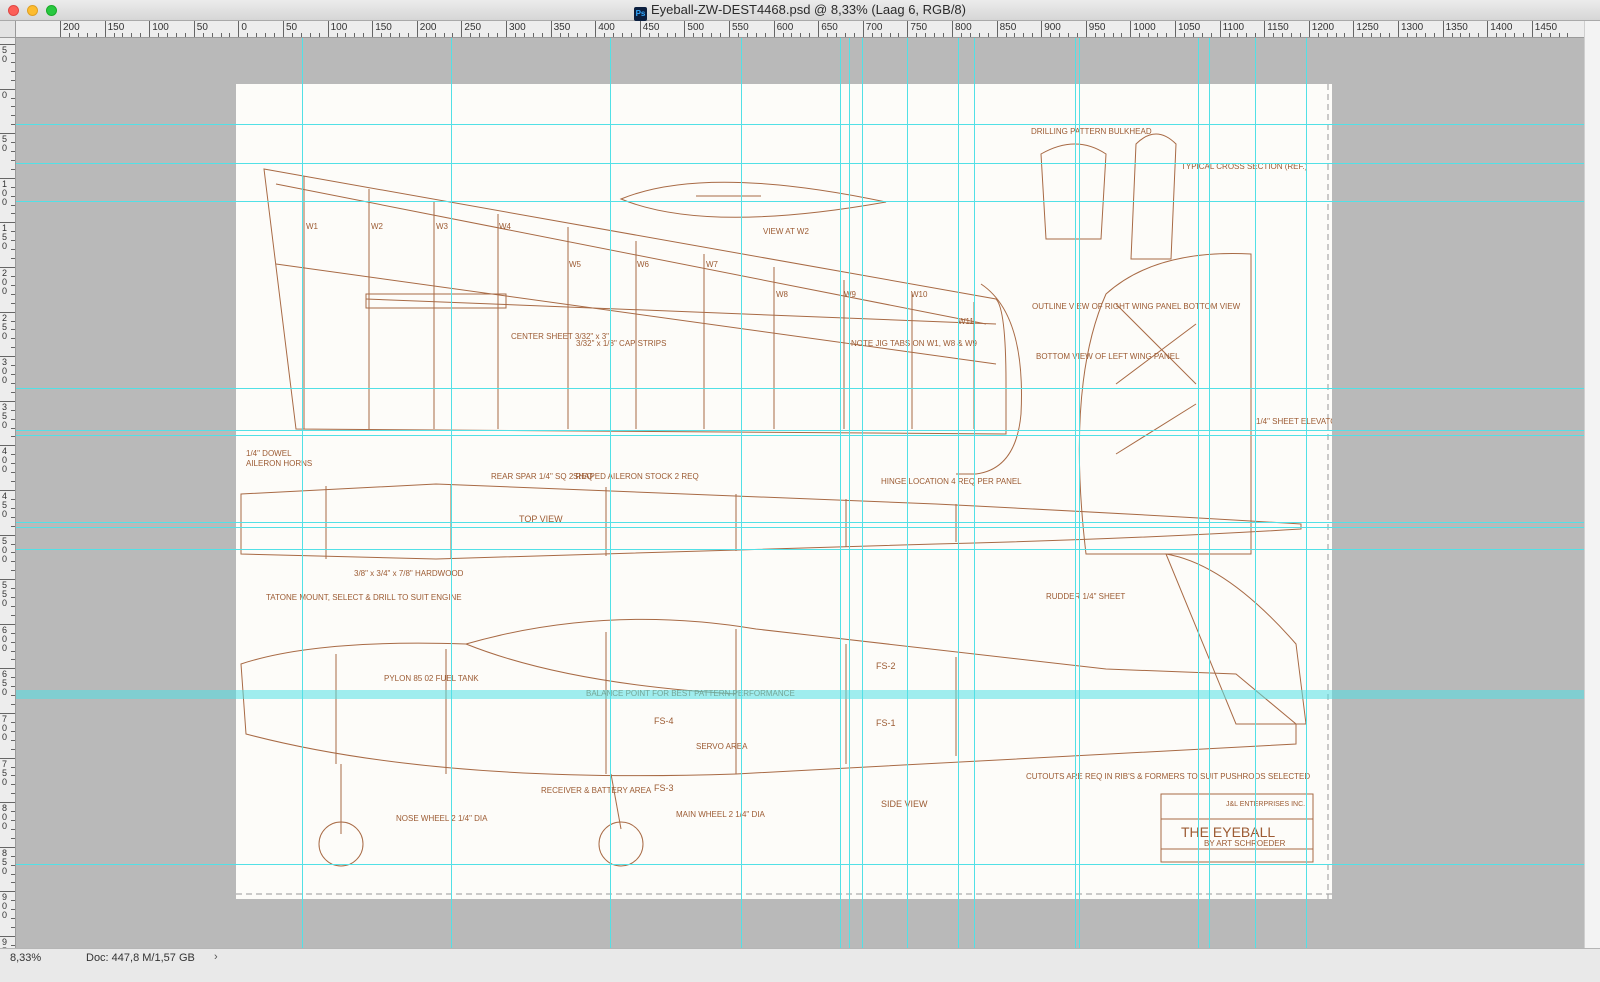  I want to click on document-size-info: Doc: 447,8 M/1,57 GB, so click(140, 958).